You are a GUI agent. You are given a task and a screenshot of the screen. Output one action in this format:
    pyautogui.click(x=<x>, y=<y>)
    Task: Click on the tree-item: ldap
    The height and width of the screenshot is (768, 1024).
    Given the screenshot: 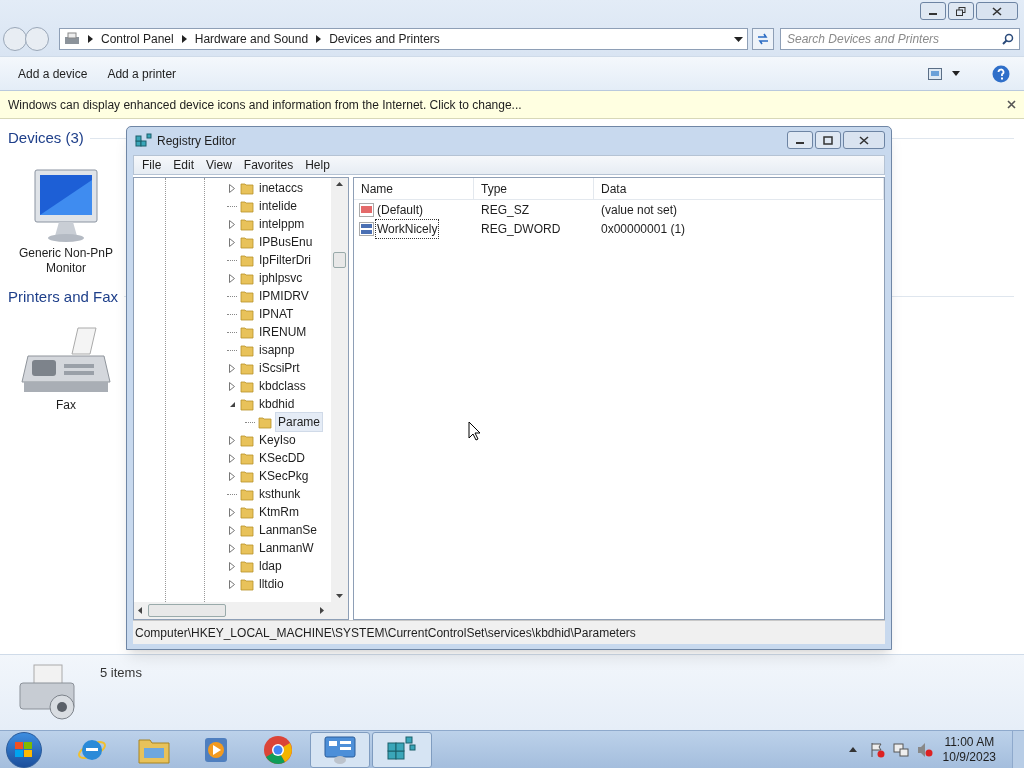 What is the action you would take?
    pyautogui.click(x=270, y=566)
    